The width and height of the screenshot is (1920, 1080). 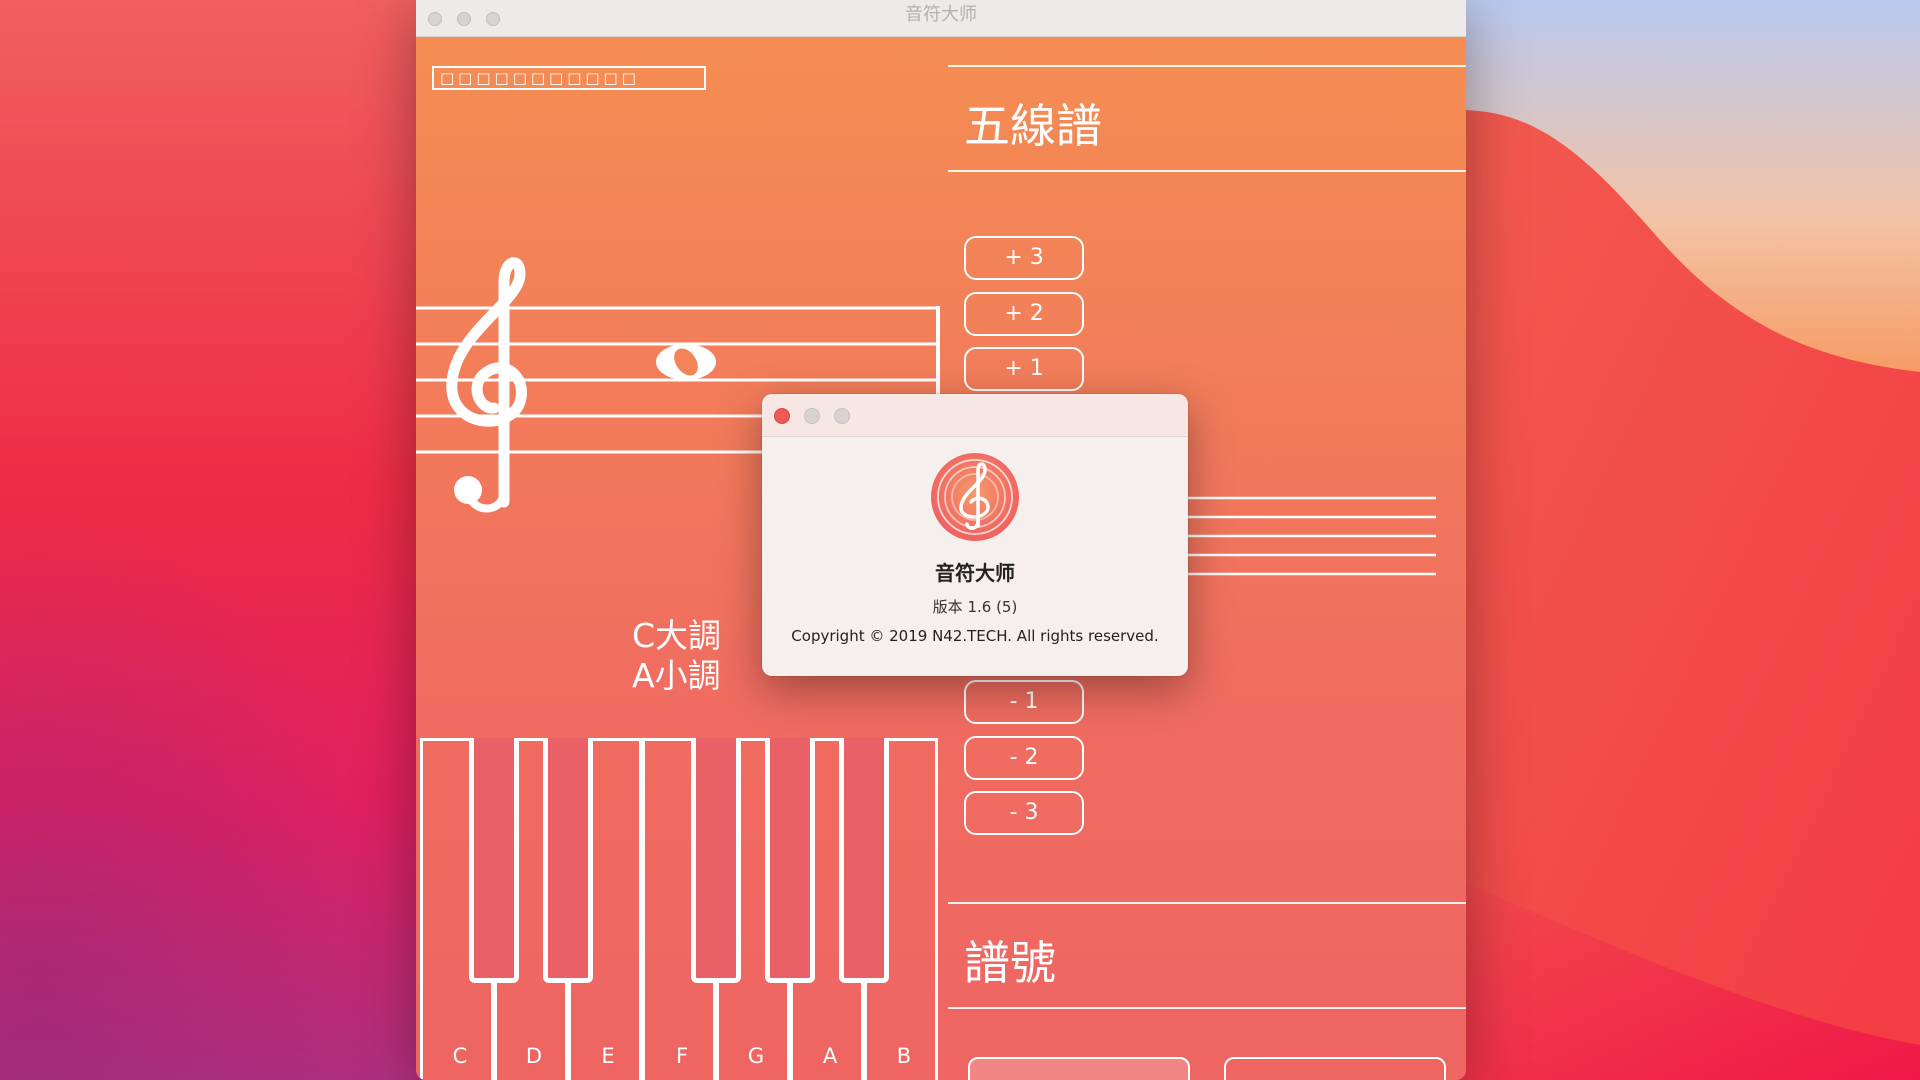 I want to click on about-minimize-button, so click(x=812, y=416).